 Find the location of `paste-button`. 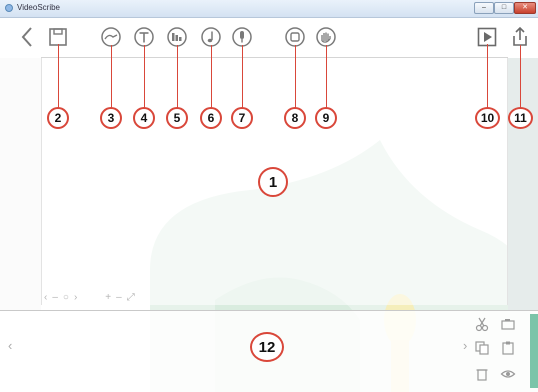

paste-button is located at coordinates (508, 348).